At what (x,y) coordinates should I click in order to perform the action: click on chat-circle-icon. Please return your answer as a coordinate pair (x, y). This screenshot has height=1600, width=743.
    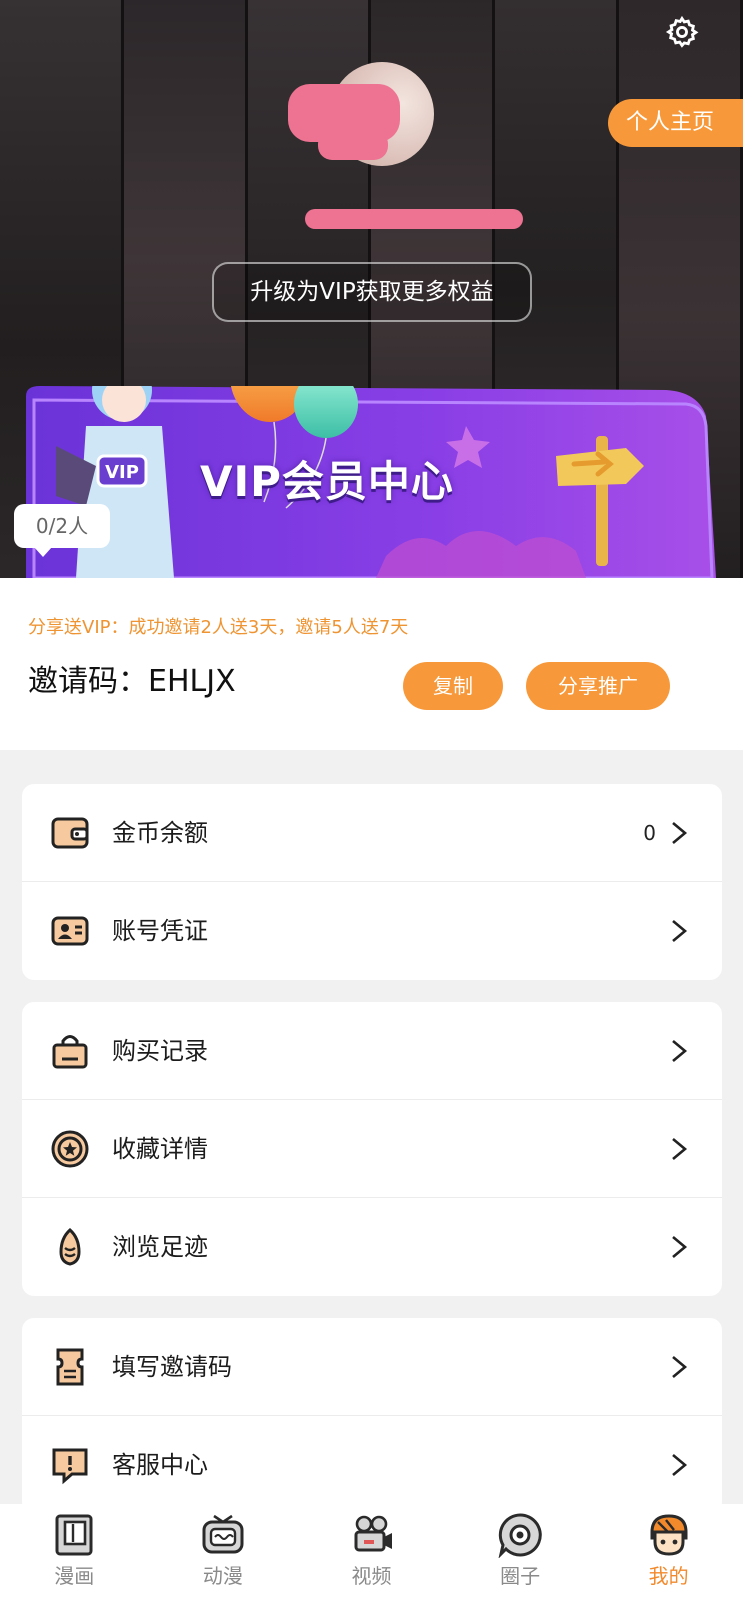
    Looking at the image, I should click on (520, 1535).